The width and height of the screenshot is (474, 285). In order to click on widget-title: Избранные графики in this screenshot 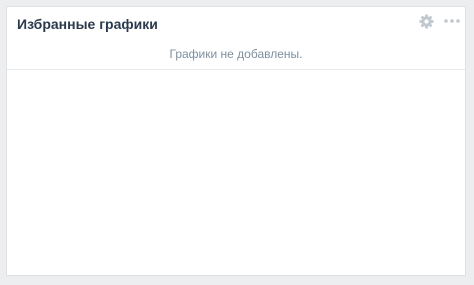, I will do `click(87, 24)`.